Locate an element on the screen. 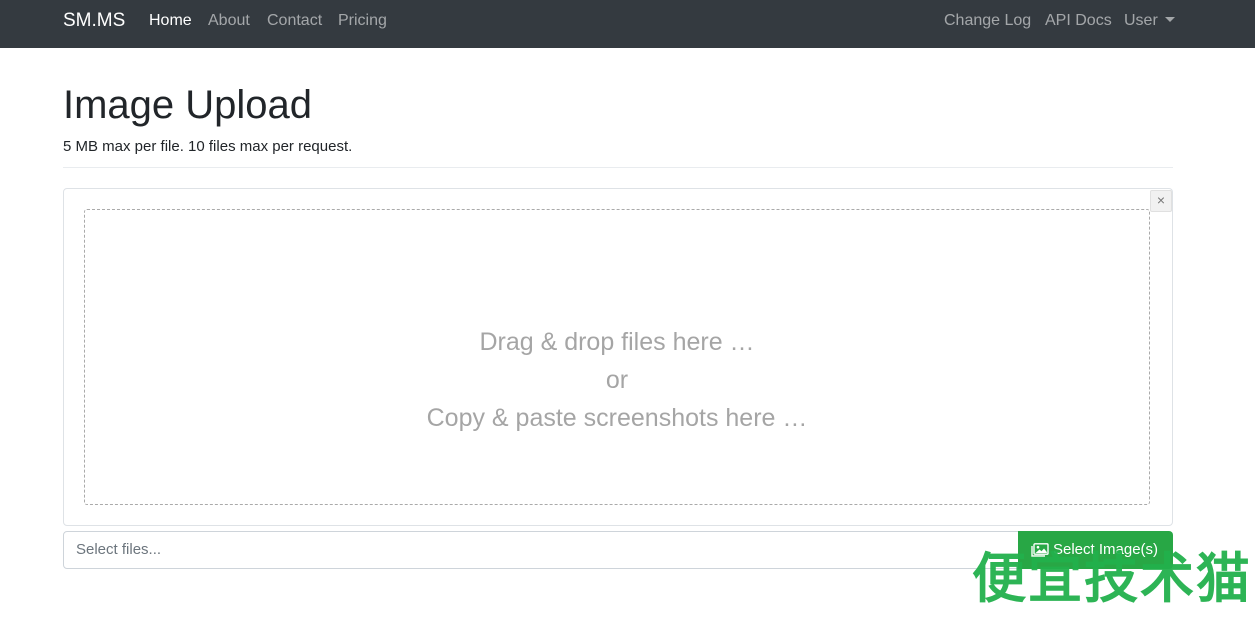 Image resolution: width=1255 pixels, height=630 pixels. nav-about: About is located at coordinates (229, 21).